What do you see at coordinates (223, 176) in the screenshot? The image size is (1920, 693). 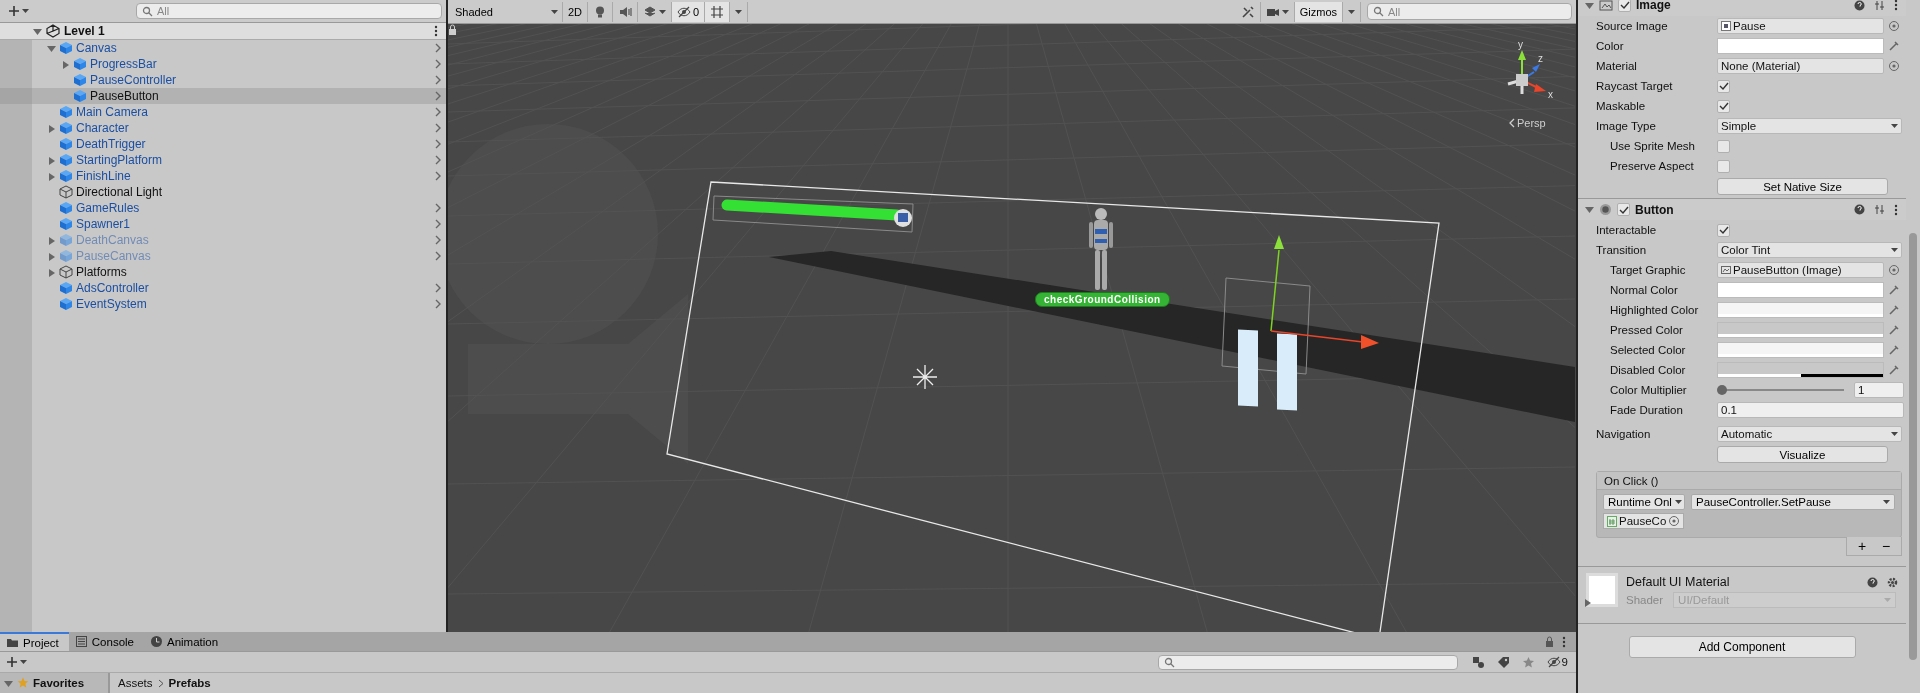 I see `hierarchy-row: FinishLine` at bounding box center [223, 176].